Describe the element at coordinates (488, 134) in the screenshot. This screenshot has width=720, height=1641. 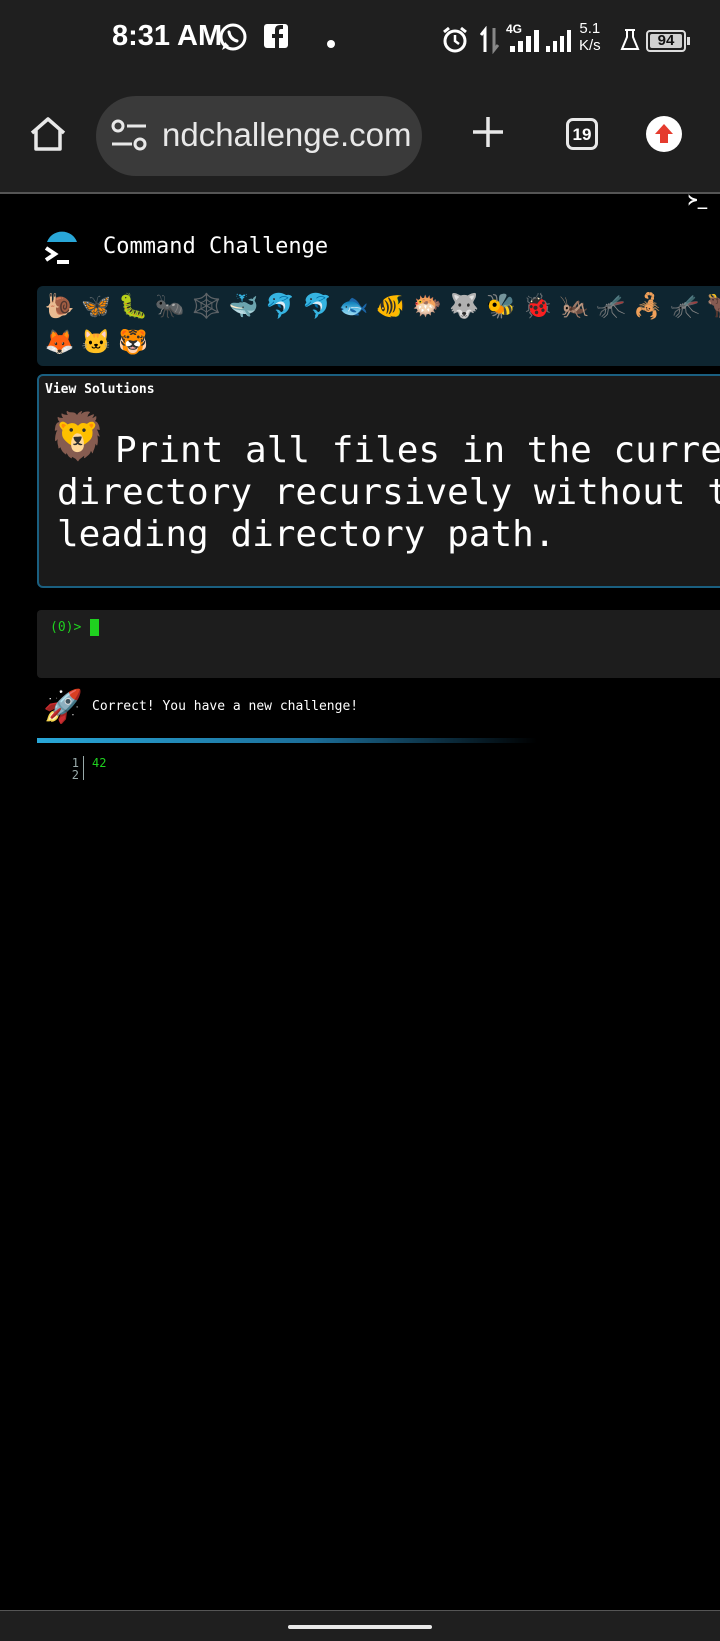
I see `new-tab-icon` at that location.